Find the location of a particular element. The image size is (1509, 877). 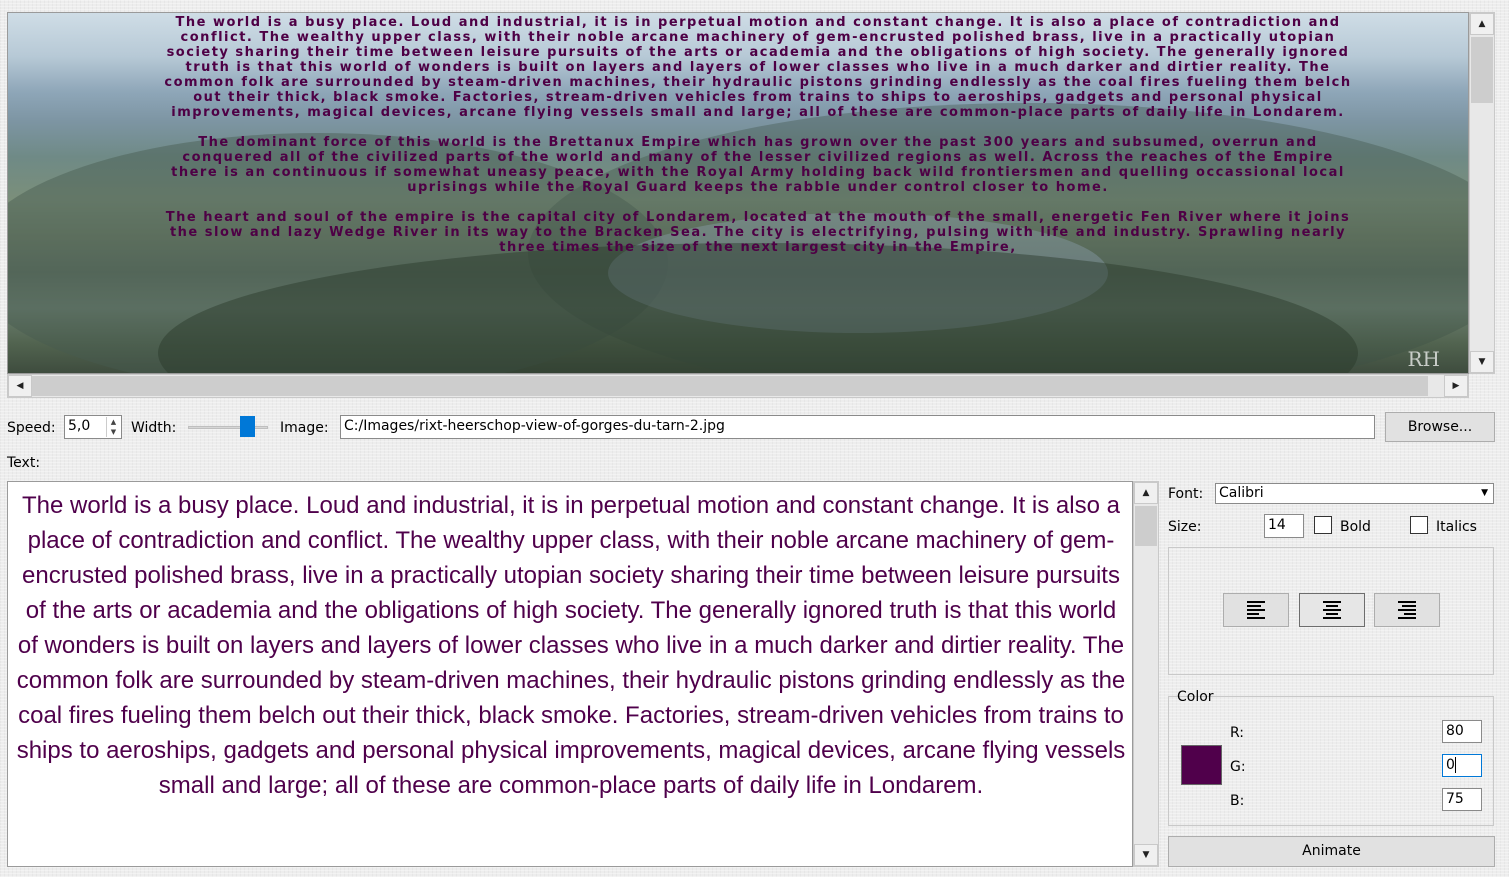

text-label: Text: is located at coordinates (24, 463).